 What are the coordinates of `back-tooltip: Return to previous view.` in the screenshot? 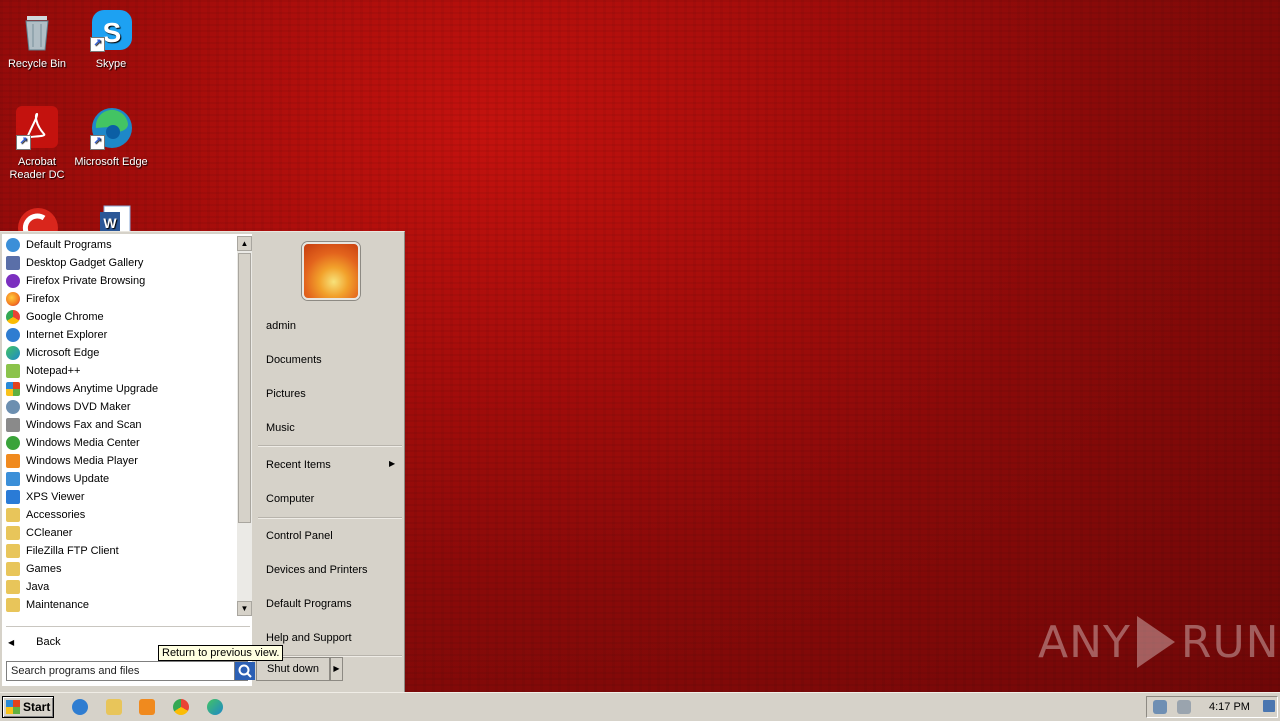 It's located at (221, 653).